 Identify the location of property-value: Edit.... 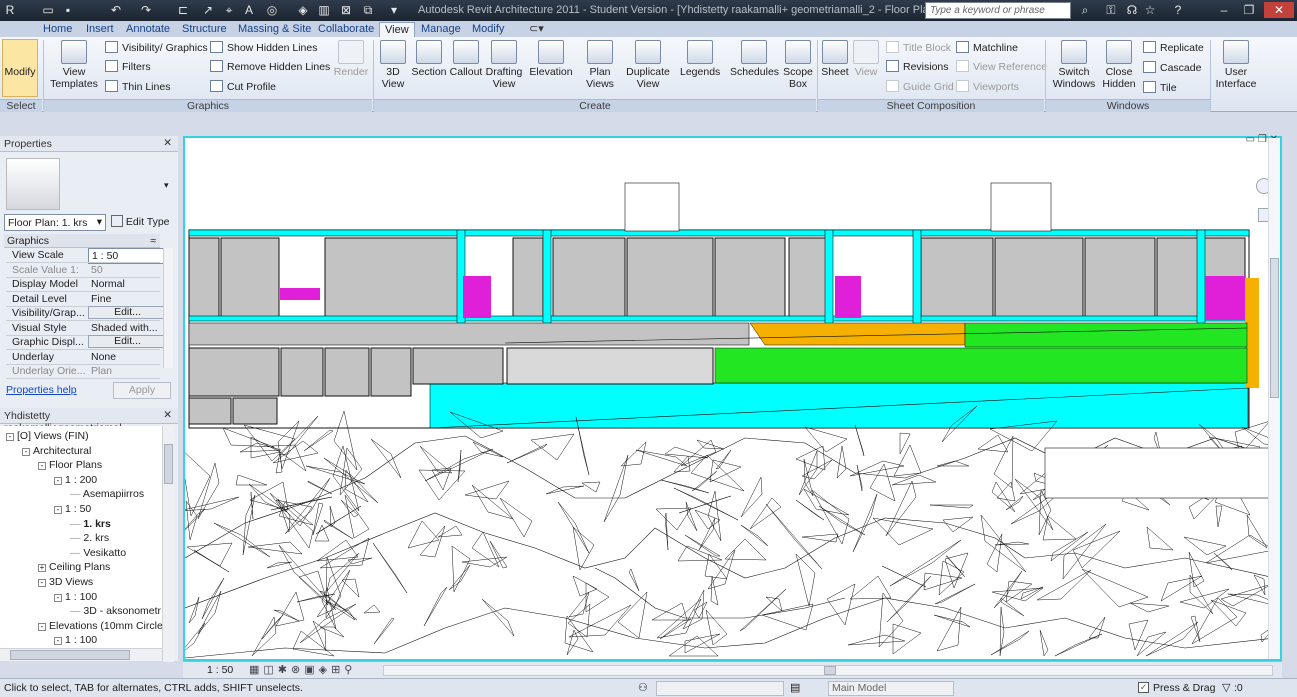
(126, 312).